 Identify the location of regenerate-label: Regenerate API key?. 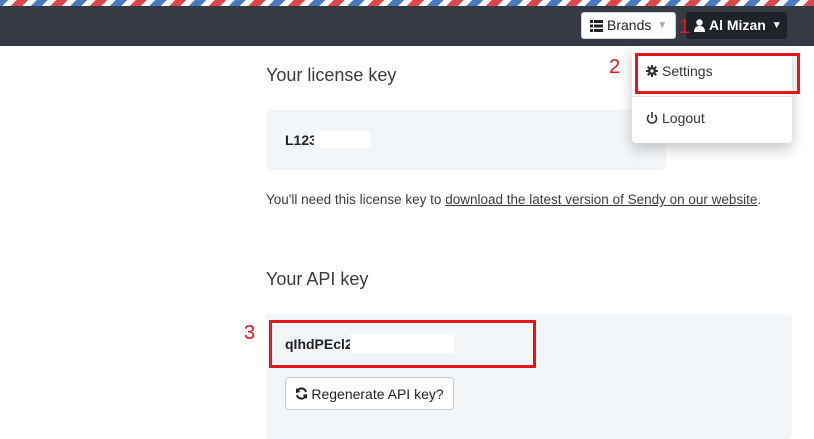
(377, 393).